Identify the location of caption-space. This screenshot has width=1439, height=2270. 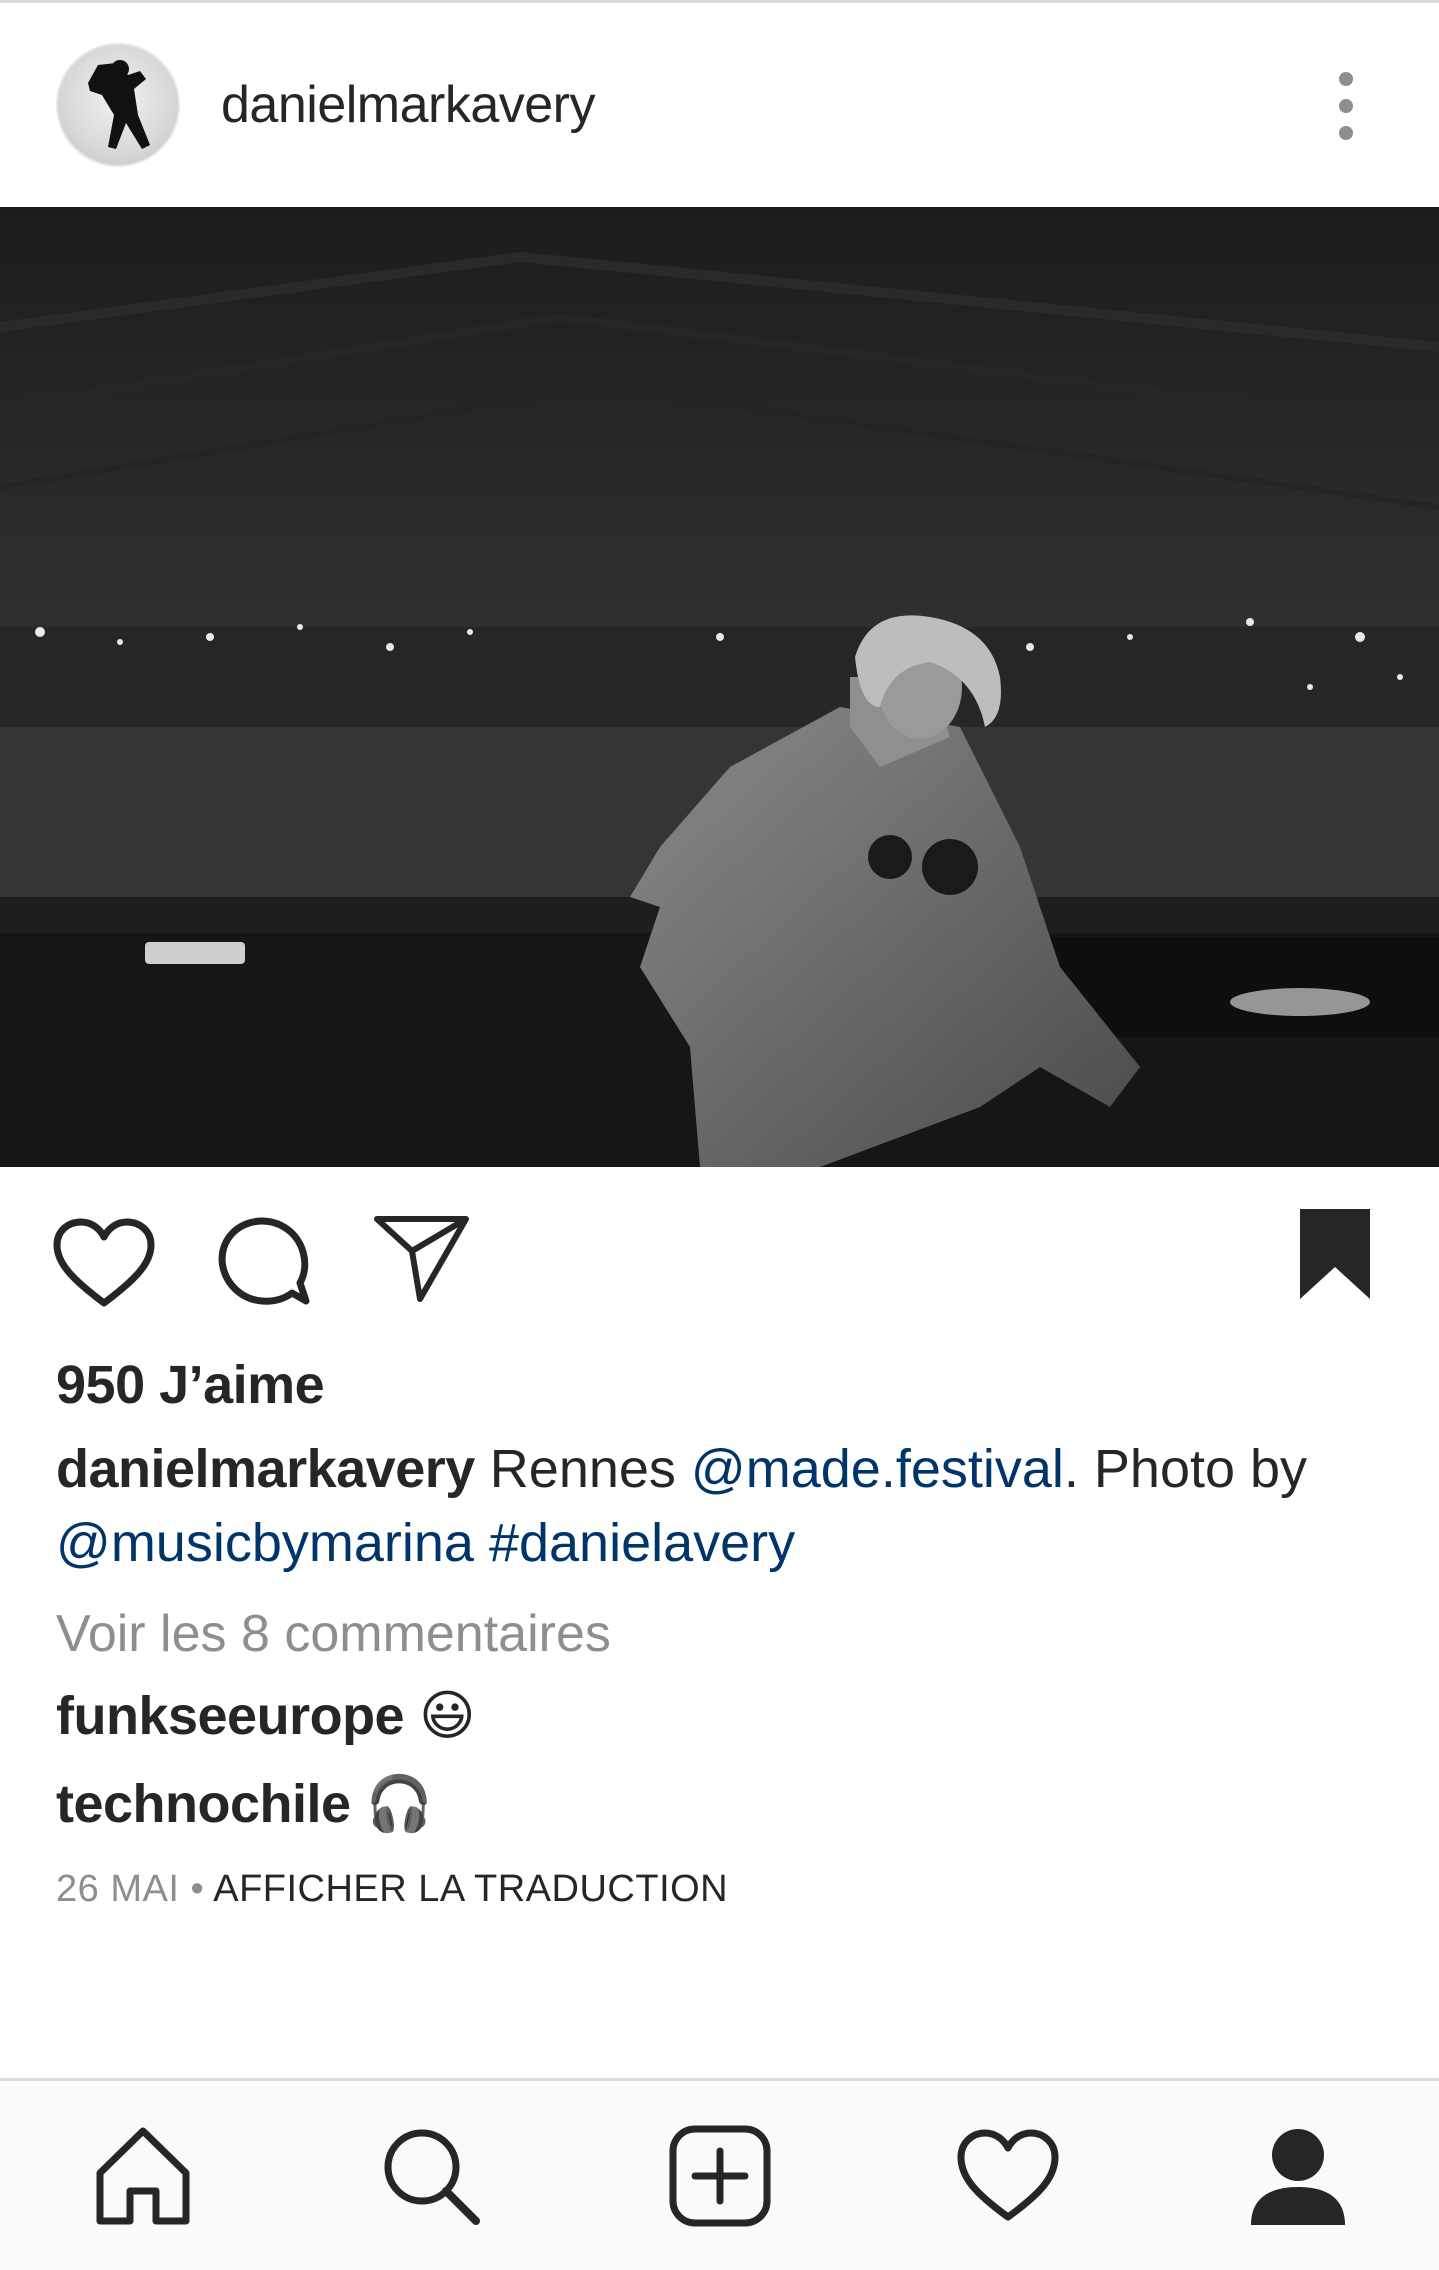
(481, 1543).